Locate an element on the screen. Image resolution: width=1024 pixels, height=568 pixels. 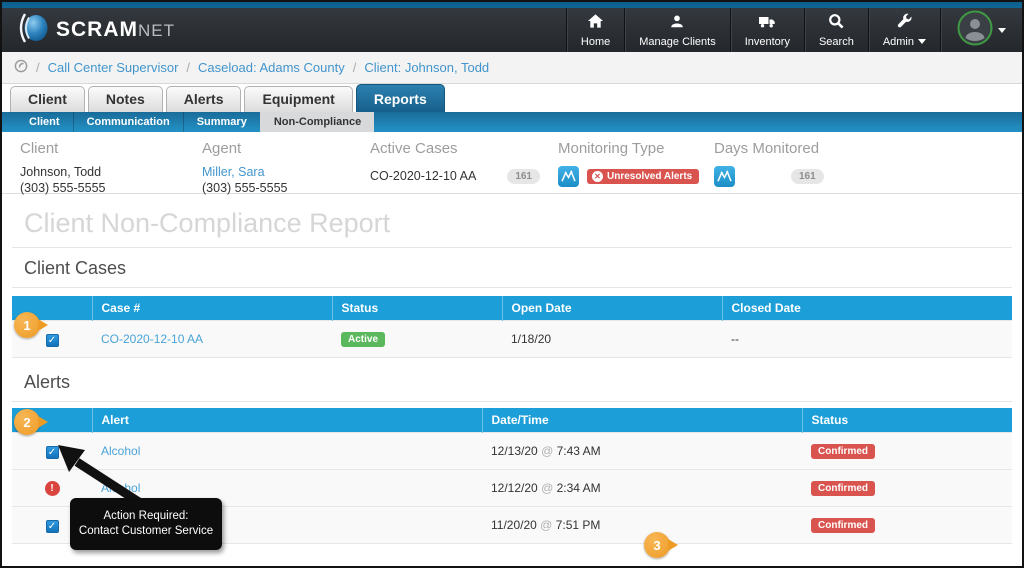
table-row: Alcohol 12/13/20 @ 7:43 AM Confirmed is located at coordinates (512, 451).